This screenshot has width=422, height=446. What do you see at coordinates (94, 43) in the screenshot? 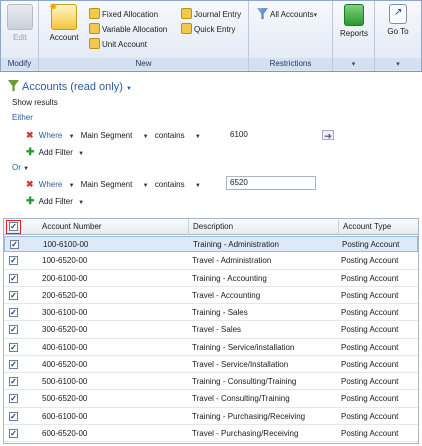
I see `unit-account-icon` at bounding box center [94, 43].